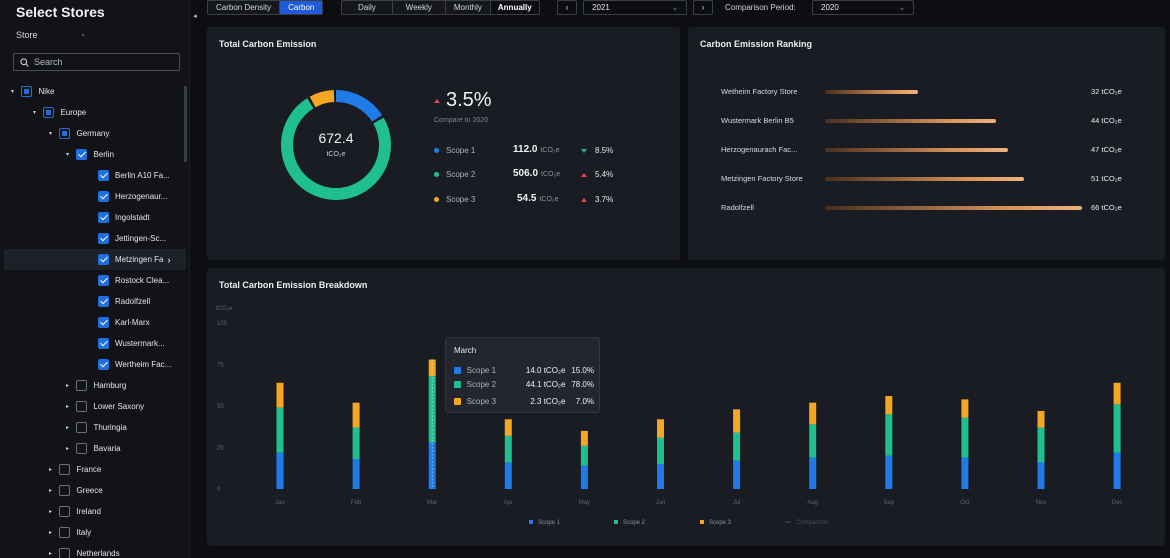 The width and height of the screenshot is (1170, 558). Describe the element at coordinates (468, 7) in the screenshot. I see `tab-monthly: Monthly` at that location.